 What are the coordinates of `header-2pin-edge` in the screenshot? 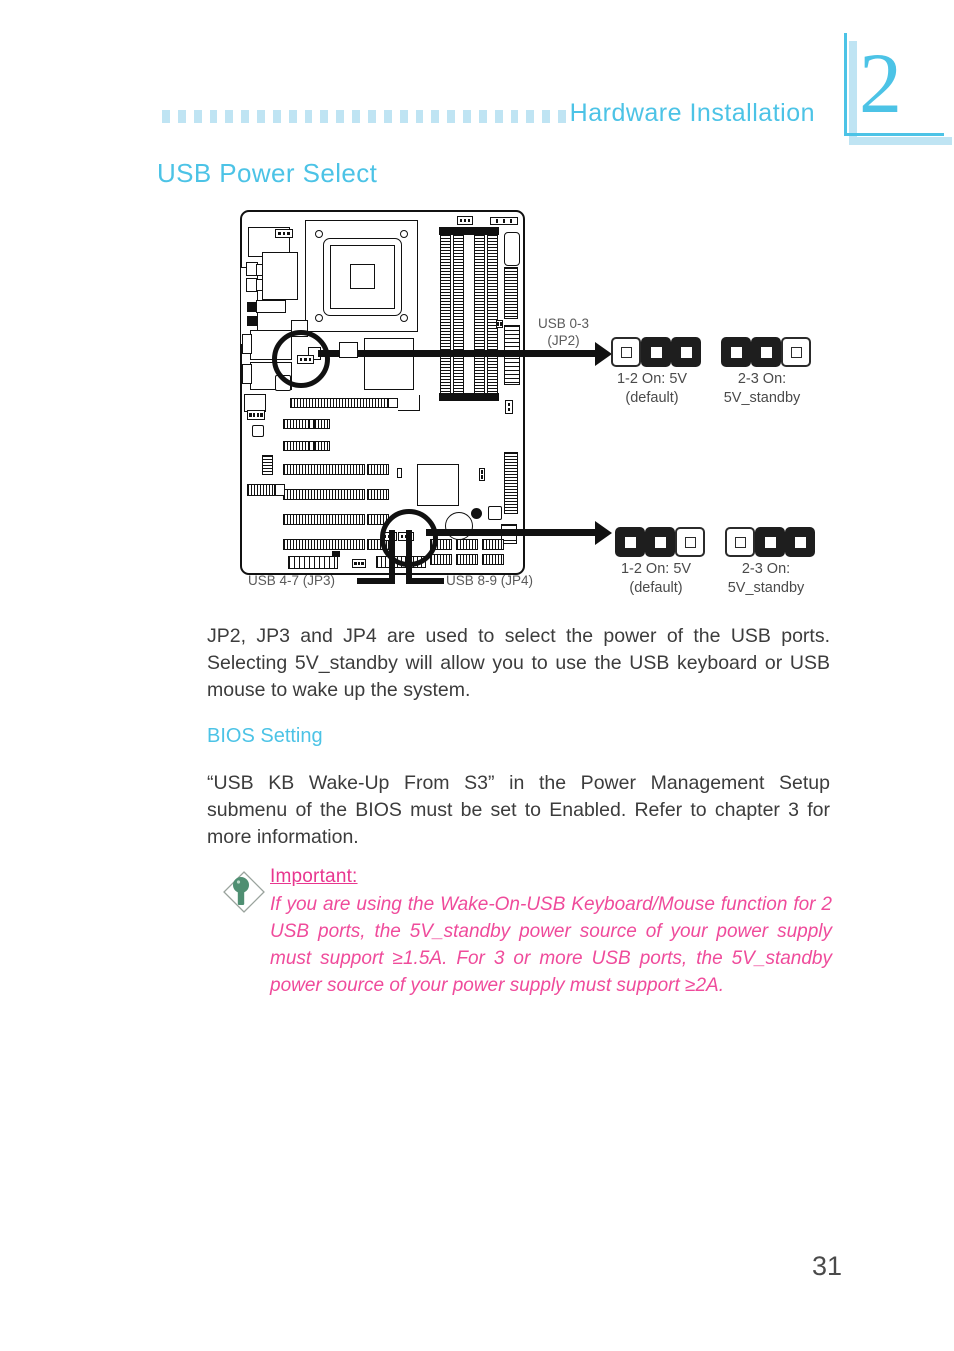 It's located at (509, 407).